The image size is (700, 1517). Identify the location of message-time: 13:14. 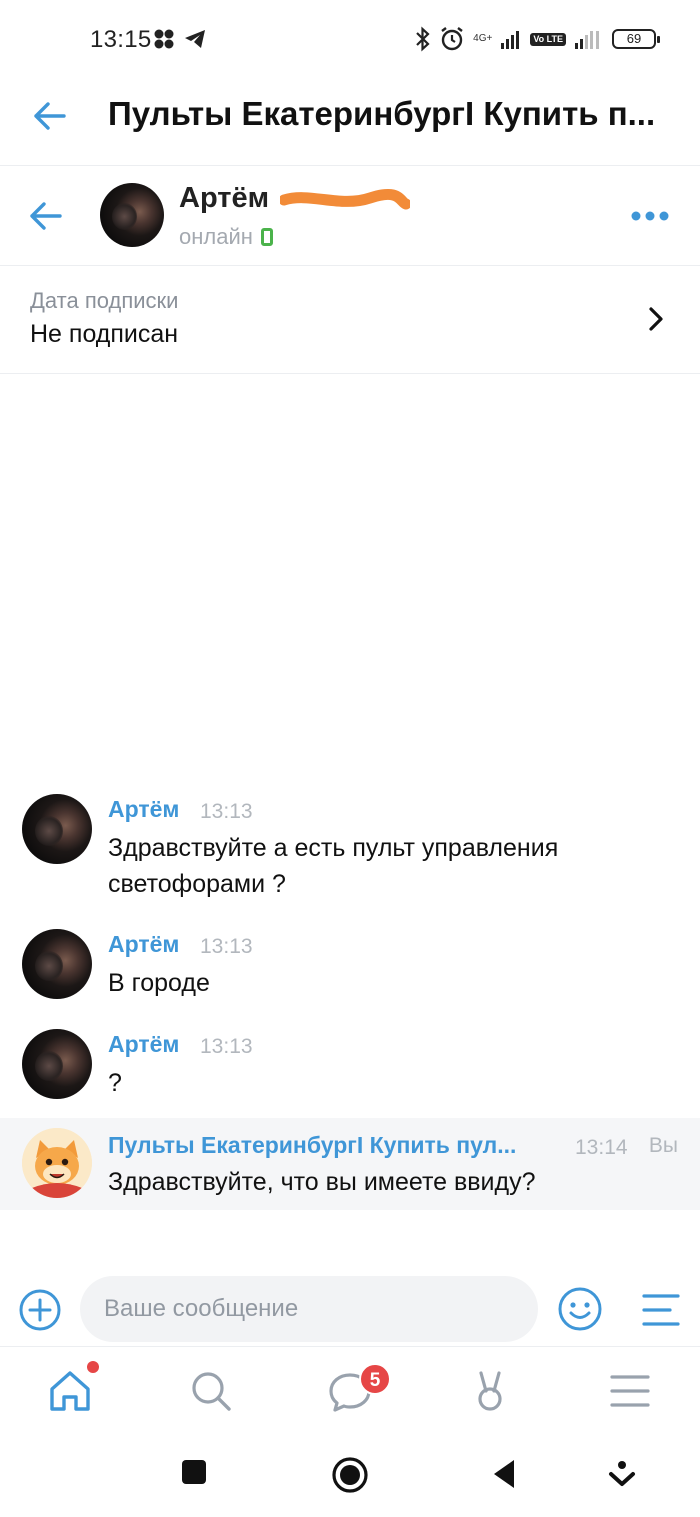
(601, 1147).